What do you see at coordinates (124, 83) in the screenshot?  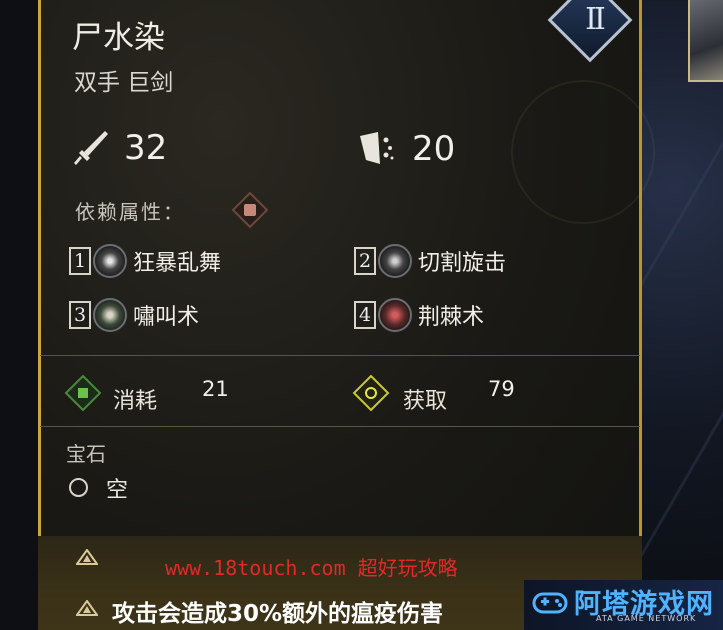 I see `item-type: 双手 巨剑` at bounding box center [124, 83].